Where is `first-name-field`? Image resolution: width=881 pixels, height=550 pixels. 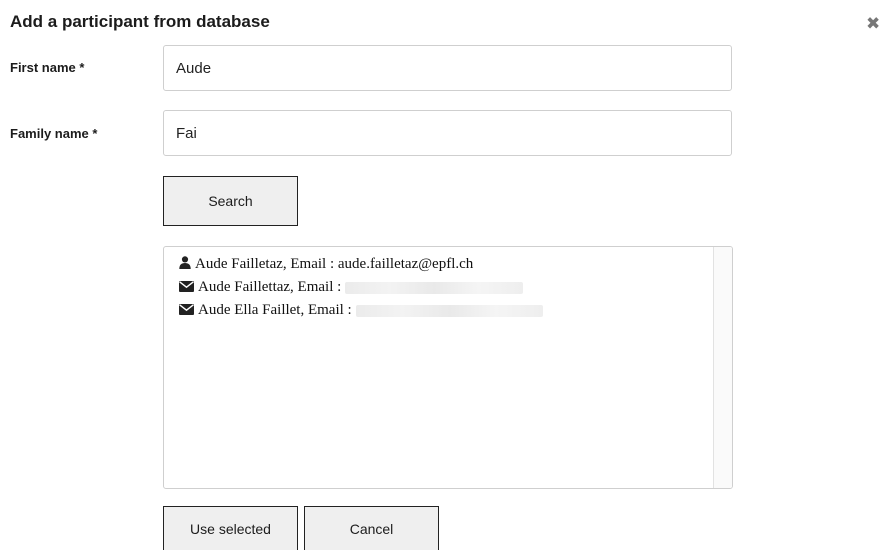
first-name-field is located at coordinates (447, 68).